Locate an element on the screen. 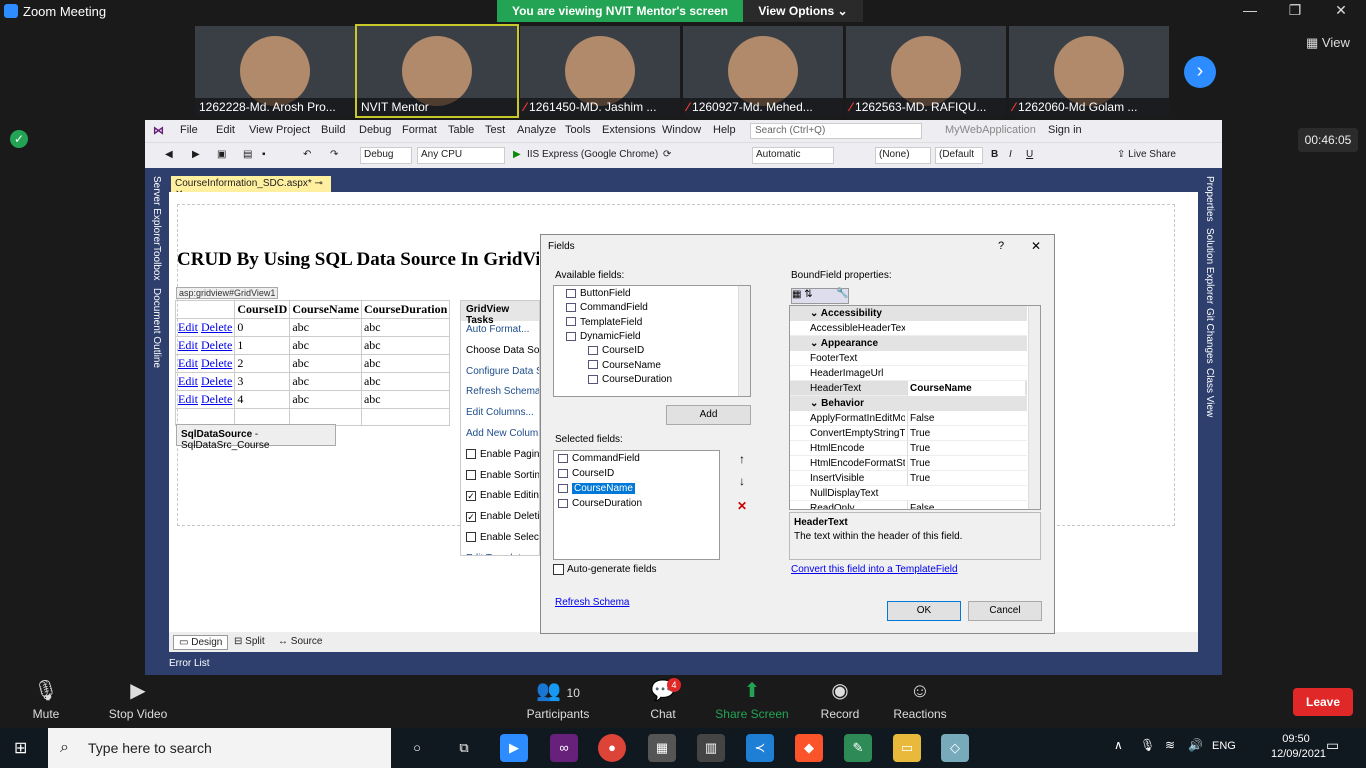 This screenshot has height=768, width=1366. menu-build: Build is located at coordinates (333, 130).